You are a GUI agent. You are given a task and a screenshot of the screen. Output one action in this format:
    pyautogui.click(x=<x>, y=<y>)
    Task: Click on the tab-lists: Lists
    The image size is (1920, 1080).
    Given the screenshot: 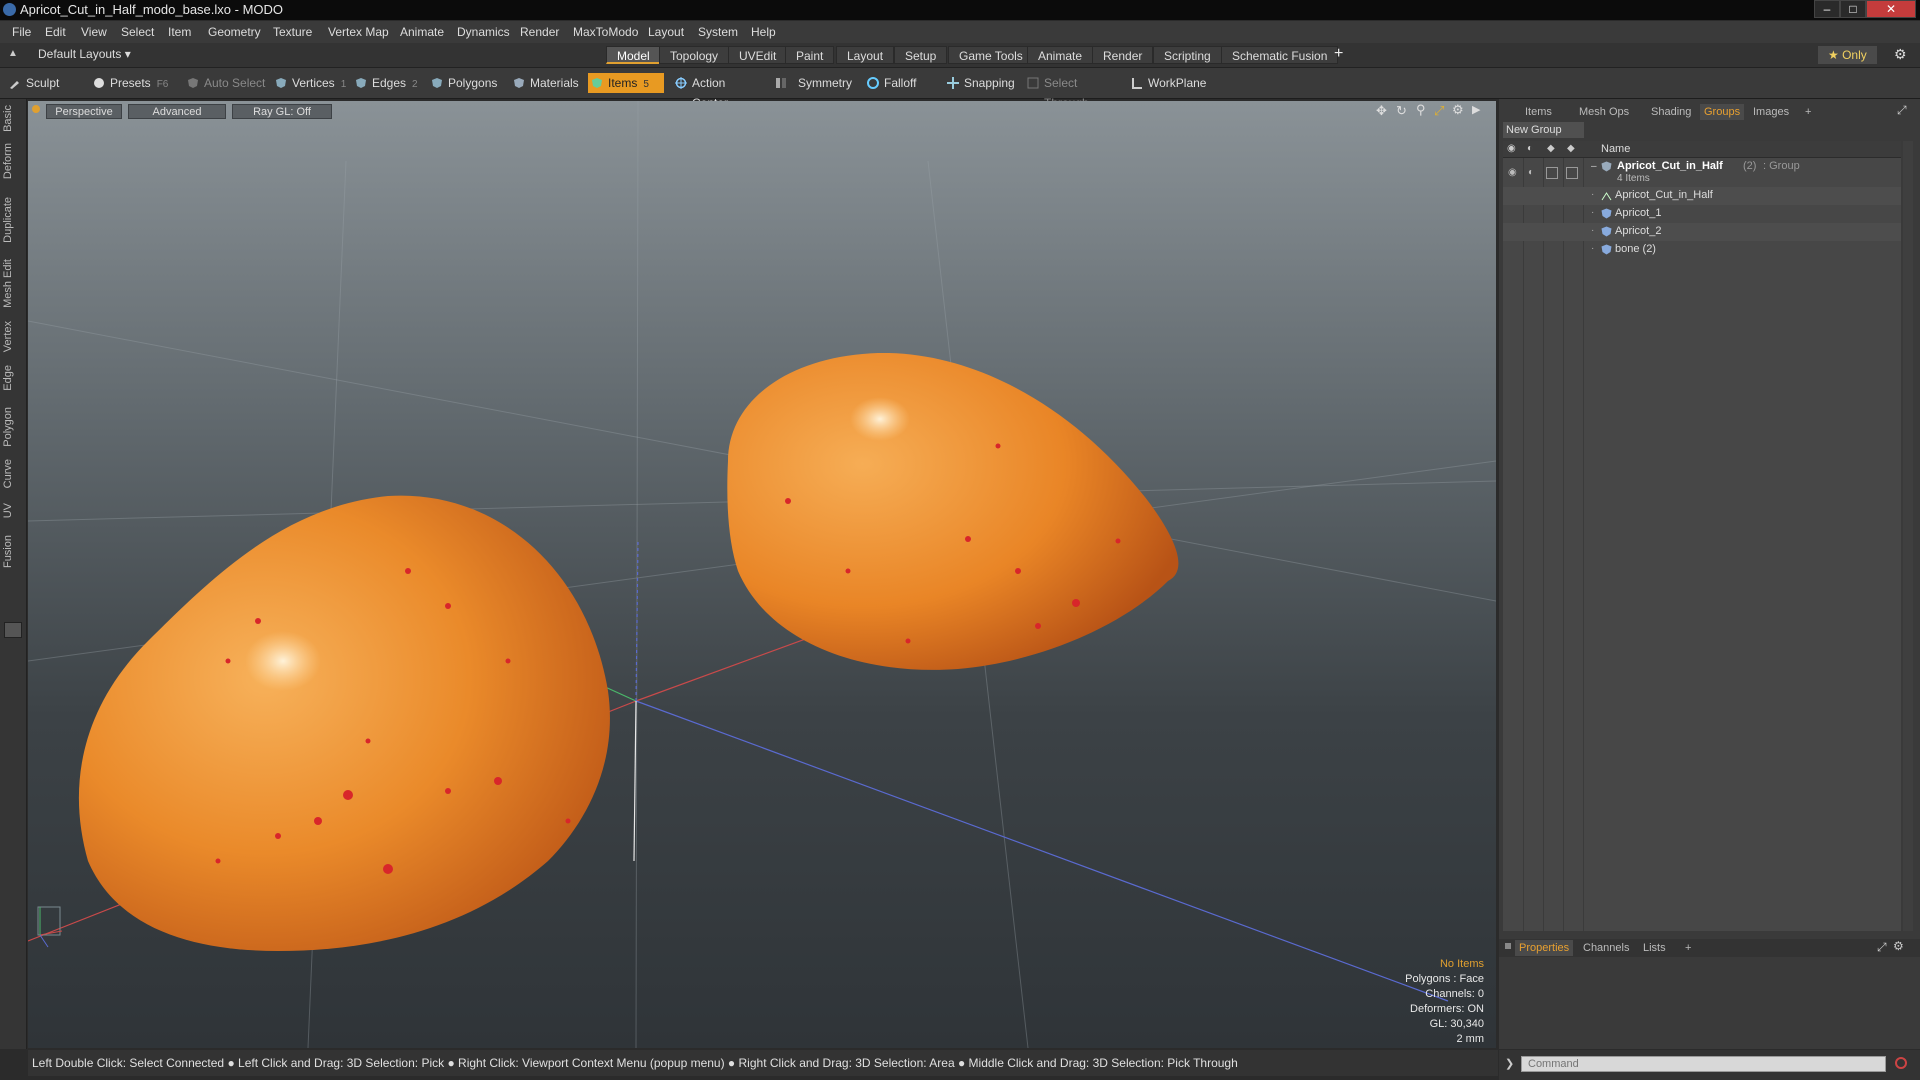 What is the action you would take?
    pyautogui.click(x=1654, y=948)
    